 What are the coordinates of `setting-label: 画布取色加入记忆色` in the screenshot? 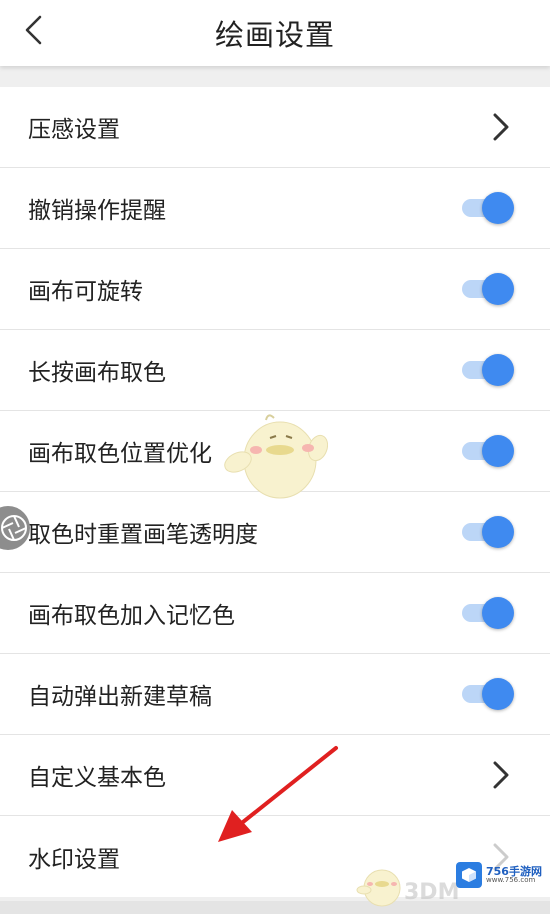 It's located at (131, 616).